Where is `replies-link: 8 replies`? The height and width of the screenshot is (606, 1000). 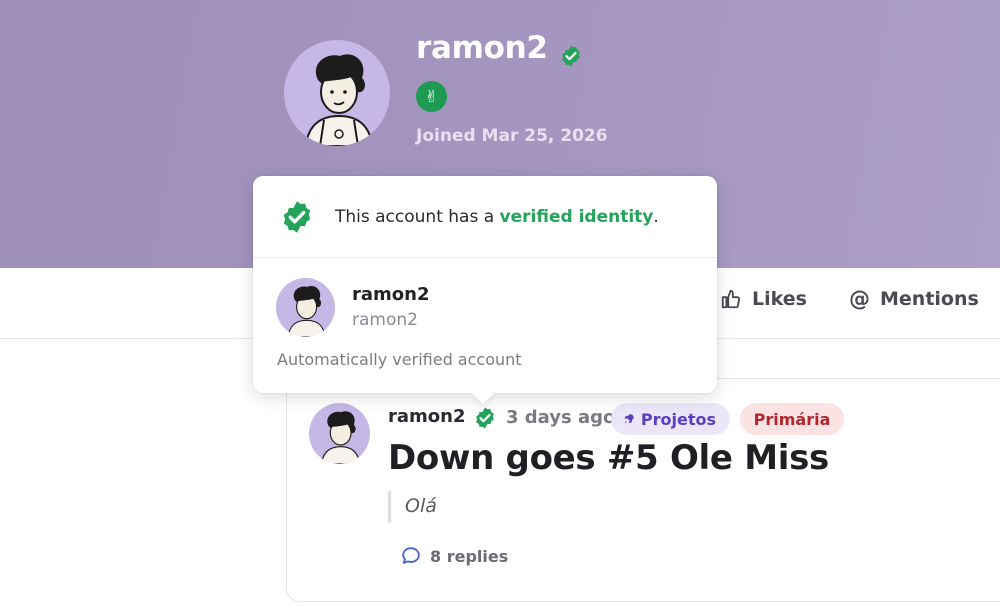
replies-link: 8 replies is located at coordinates (454, 556).